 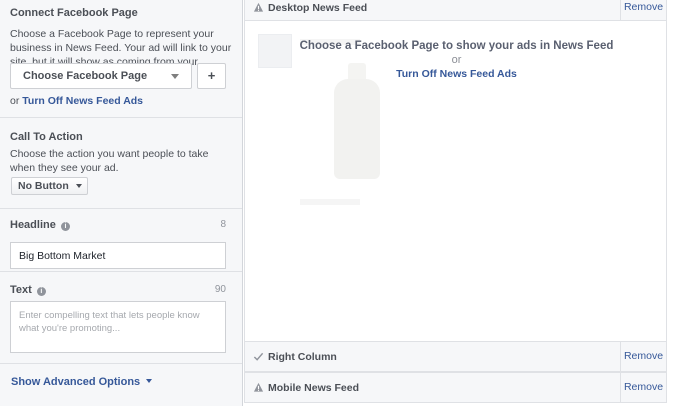 What do you see at coordinates (302, 357) in the screenshot?
I see `right-column-label: Right Column` at bounding box center [302, 357].